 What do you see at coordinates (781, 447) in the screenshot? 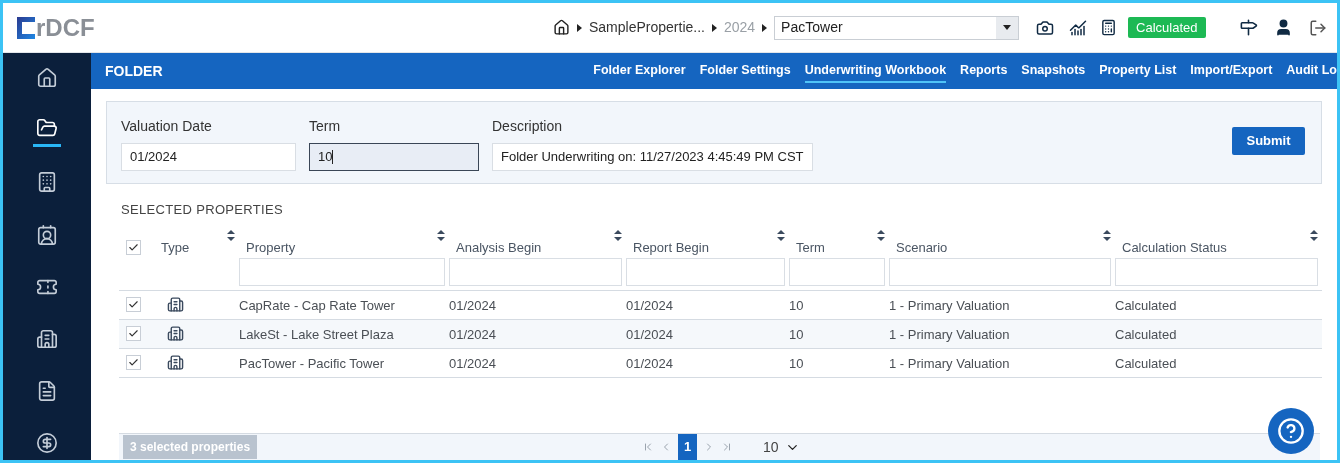
I see `page-size-select: 10` at bounding box center [781, 447].